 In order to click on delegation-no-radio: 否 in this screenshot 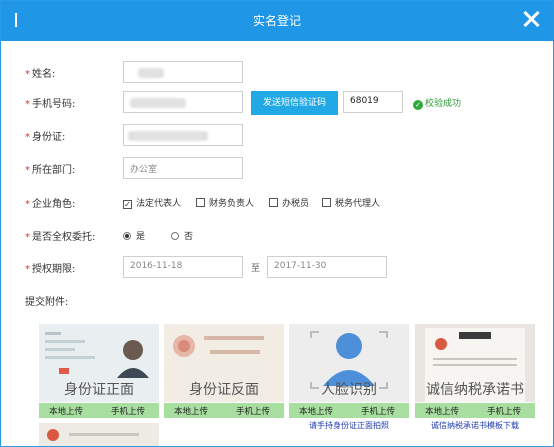, I will do `click(182, 235)`.